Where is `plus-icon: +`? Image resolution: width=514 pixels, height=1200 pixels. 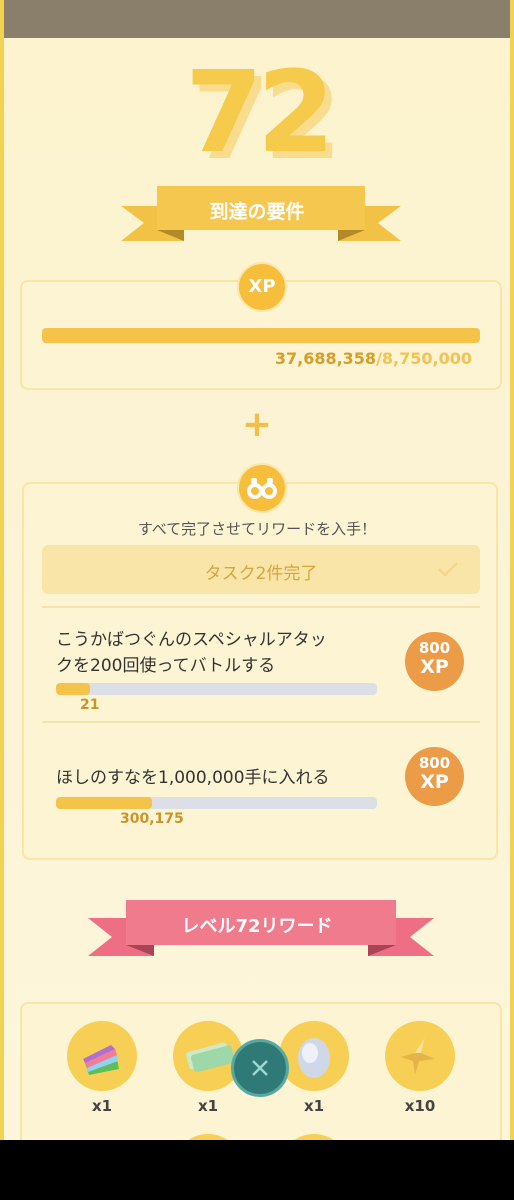 plus-icon: + is located at coordinates (257, 424).